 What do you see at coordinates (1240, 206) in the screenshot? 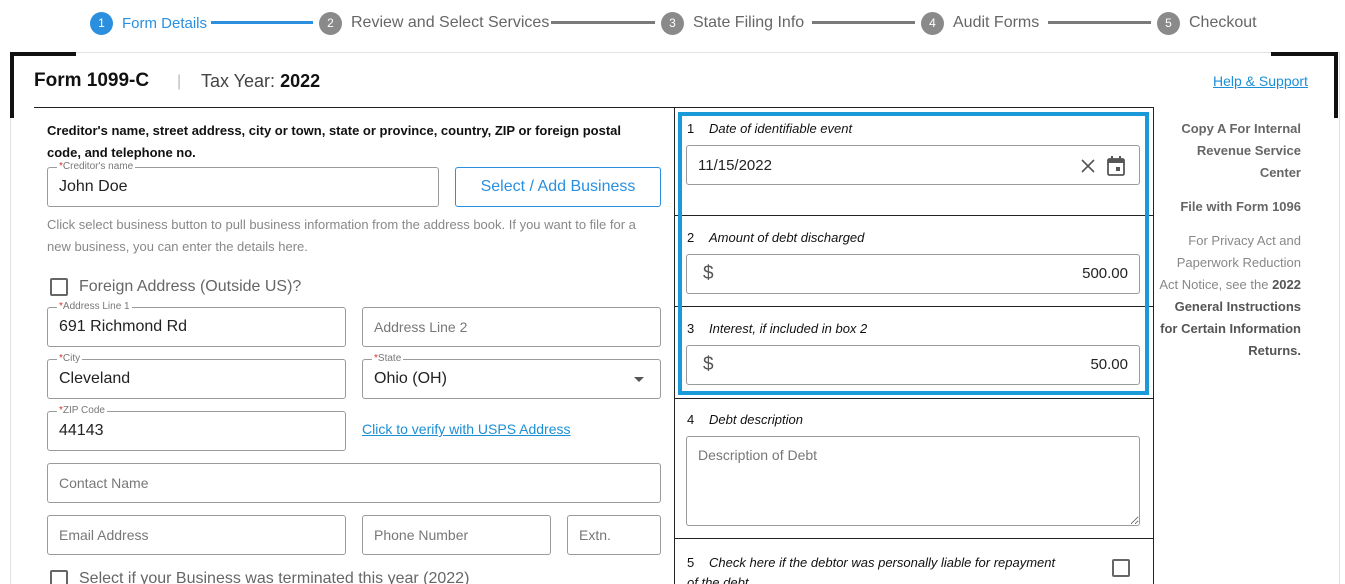
I see `file-with-text: File with Form 1096` at bounding box center [1240, 206].